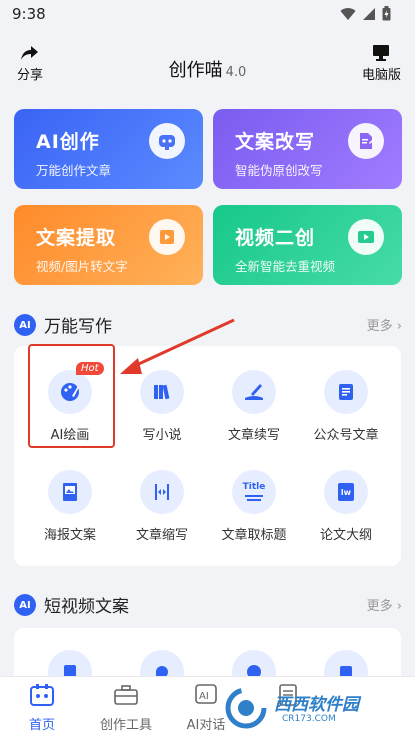 The height and width of the screenshot is (739, 415). I want to click on video-remix-card: 视频二创 全新智能去重视频, so click(307, 245).